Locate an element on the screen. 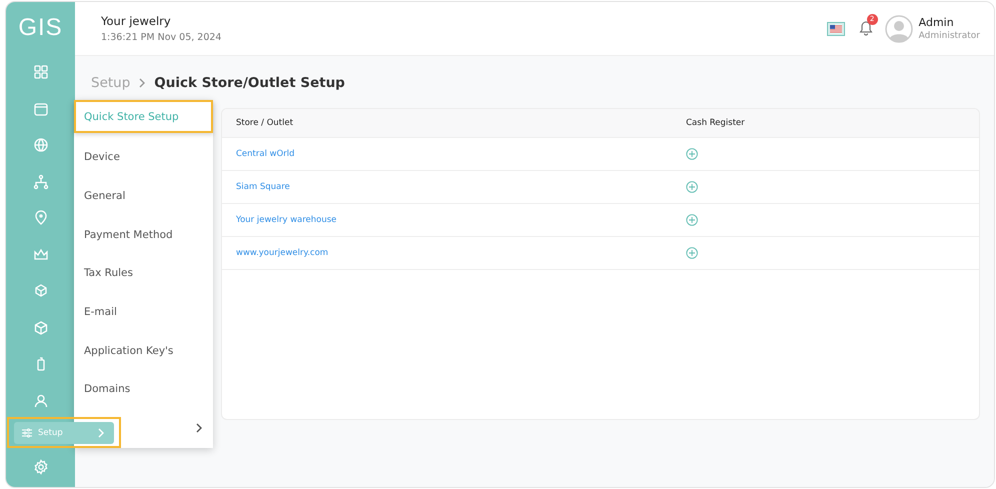 Image resolution: width=996 pixels, height=489 pixels. column-header: Cash Register is located at coordinates (716, 123).